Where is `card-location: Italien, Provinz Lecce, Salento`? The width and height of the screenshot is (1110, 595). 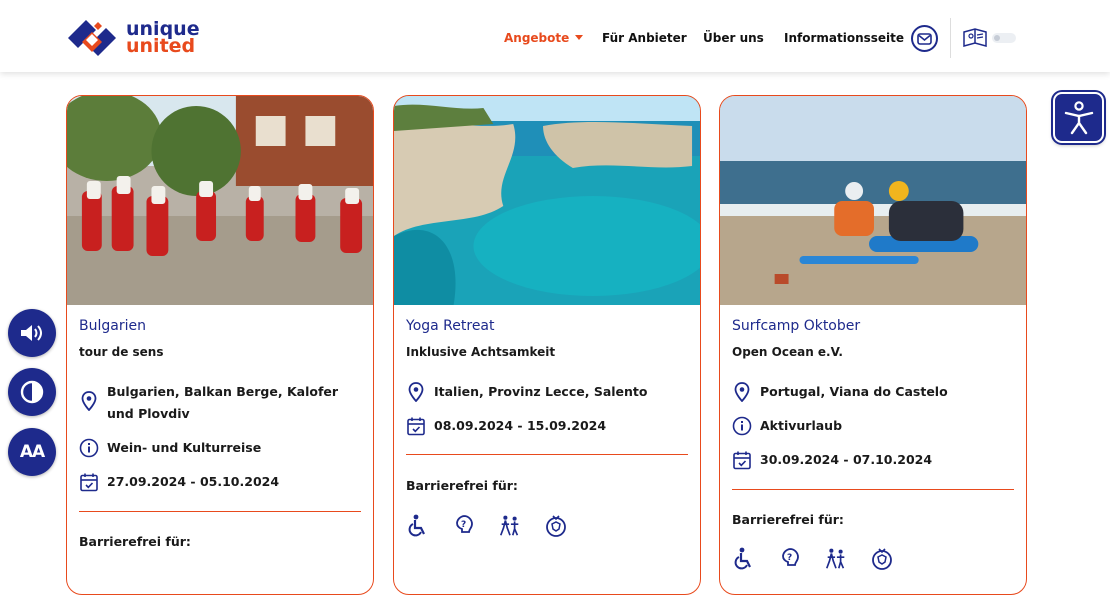 card-location: Italien, Provinz Lecce, Salento is located at coordinates (526, 392).